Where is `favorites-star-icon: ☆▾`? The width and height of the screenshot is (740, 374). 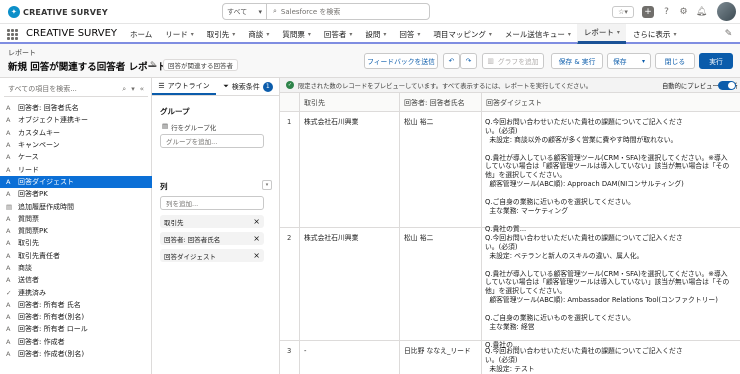
favorites-star-icon: ☆▾ is located at coordinates (623, 12).